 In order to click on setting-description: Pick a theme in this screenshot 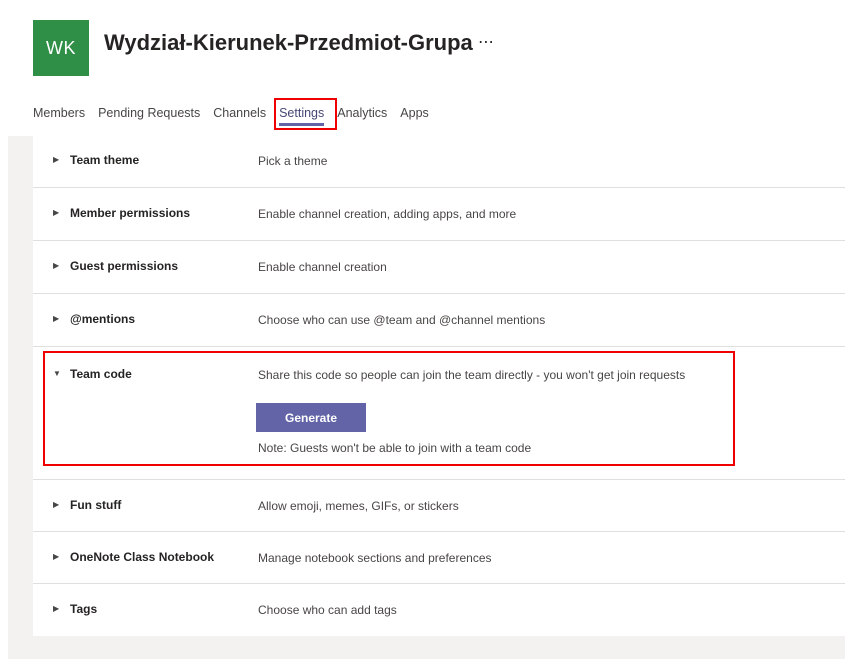, I will do `click(293, 161)`.